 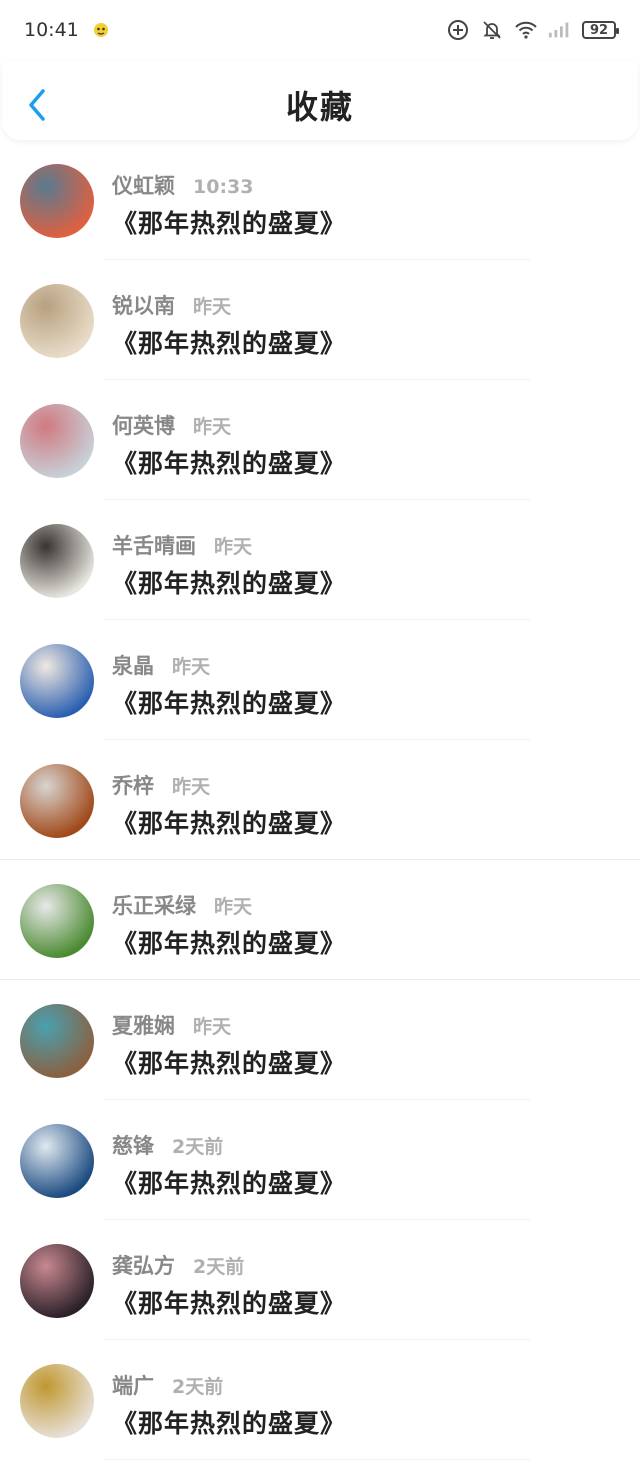 What do you see at coordinates (320, 1280) in the screenshot?
I see `favorite-item: 龚弘方 2天前《那年热烈的盛夏》` at bounding box center [320, 1280].